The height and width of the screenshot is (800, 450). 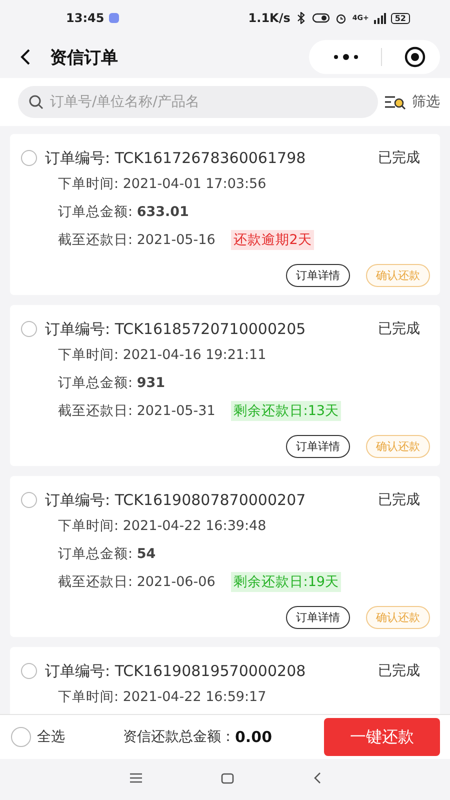 I want to click on battery-level: 52, so click(x=400, y=18).